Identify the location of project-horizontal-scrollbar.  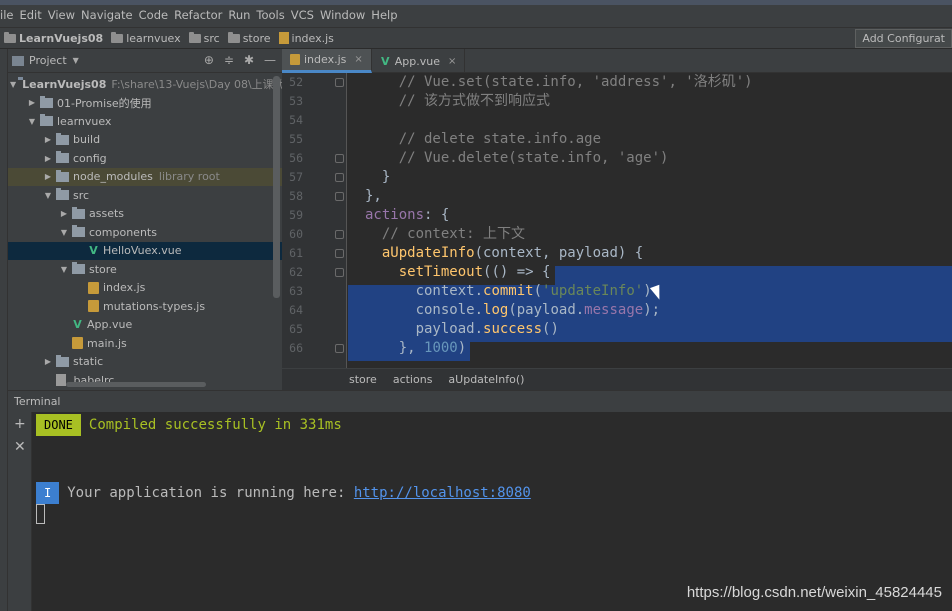
(136, 384).